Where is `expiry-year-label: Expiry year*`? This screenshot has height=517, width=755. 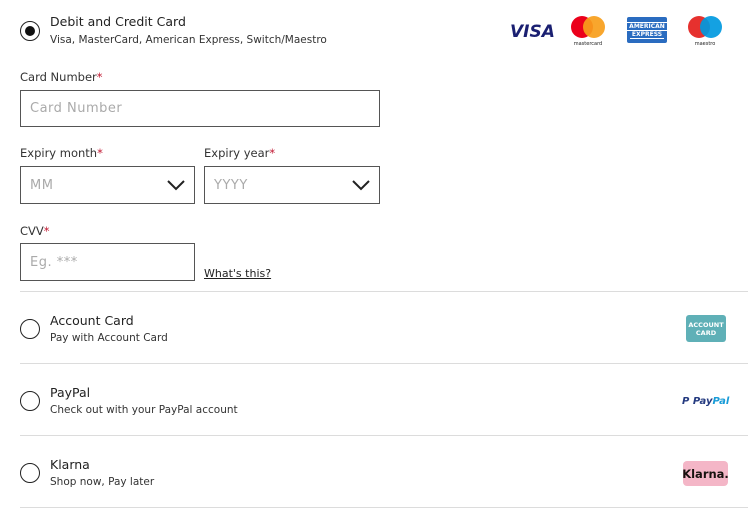 expiry-year-label: Expiry year* is located at coordinates (239, 153).